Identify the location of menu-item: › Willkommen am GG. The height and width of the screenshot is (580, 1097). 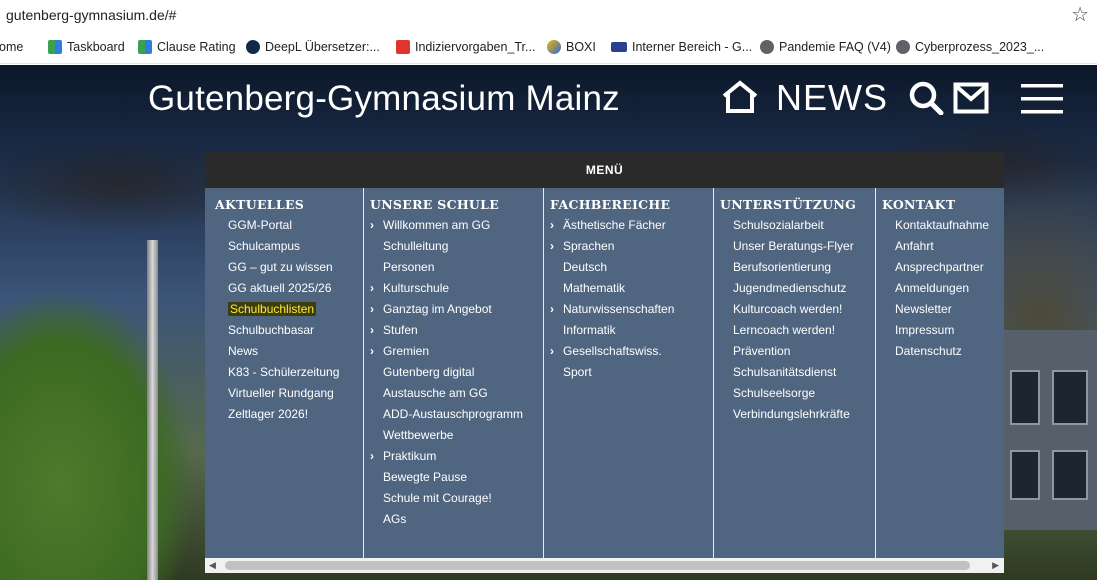
(456, 225).